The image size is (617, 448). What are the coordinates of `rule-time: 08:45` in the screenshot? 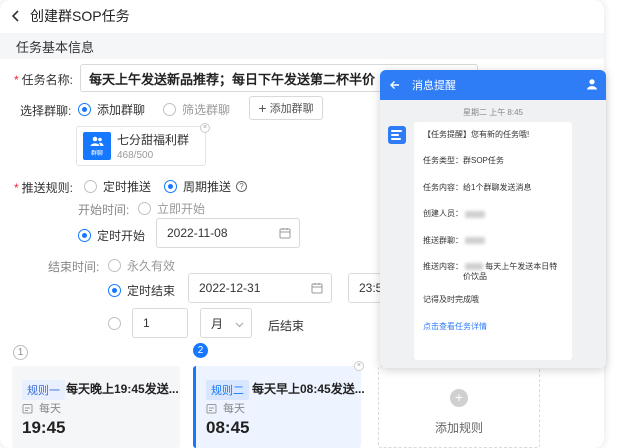 It's located at (228, 427).